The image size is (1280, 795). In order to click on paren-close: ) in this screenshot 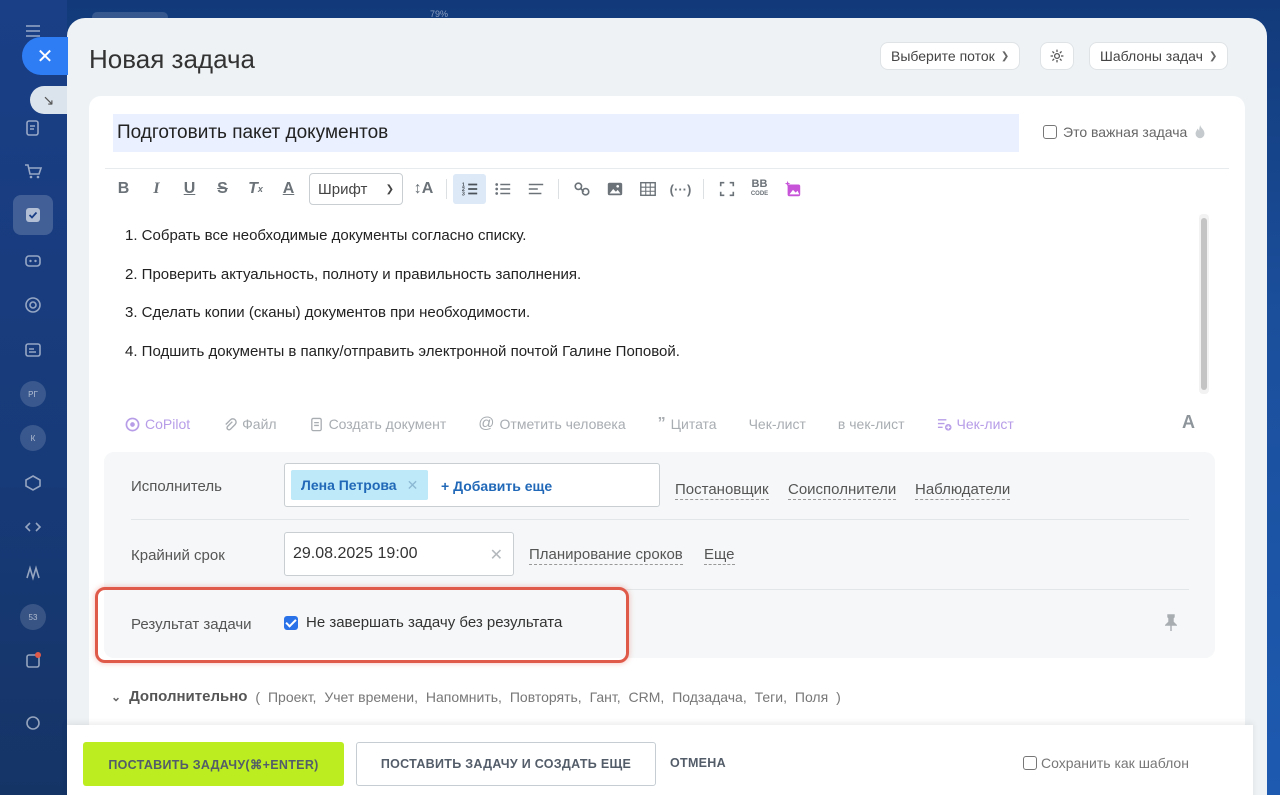, I will do `click(838, 696)`.